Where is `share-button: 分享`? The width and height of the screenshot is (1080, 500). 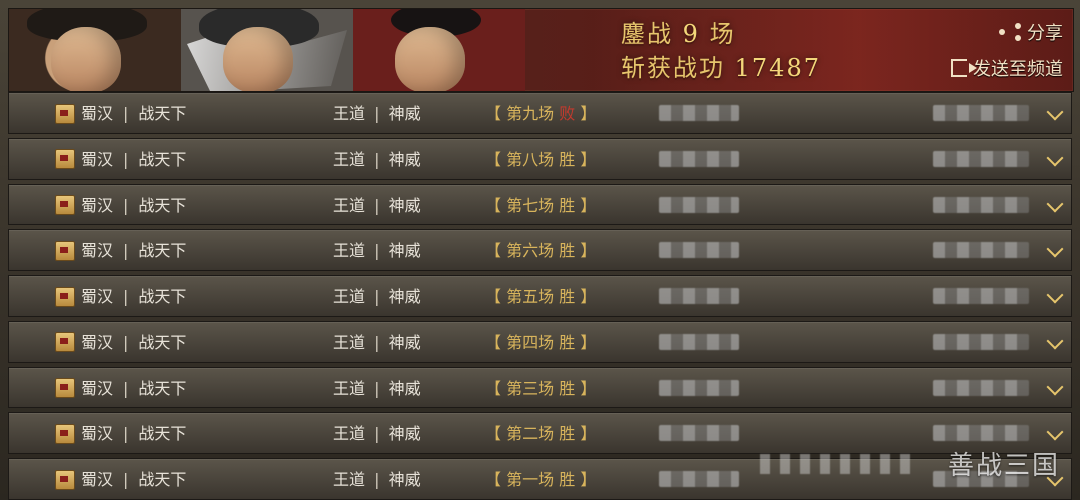 share-button: 分享 is located at coordinates (1031, 32).